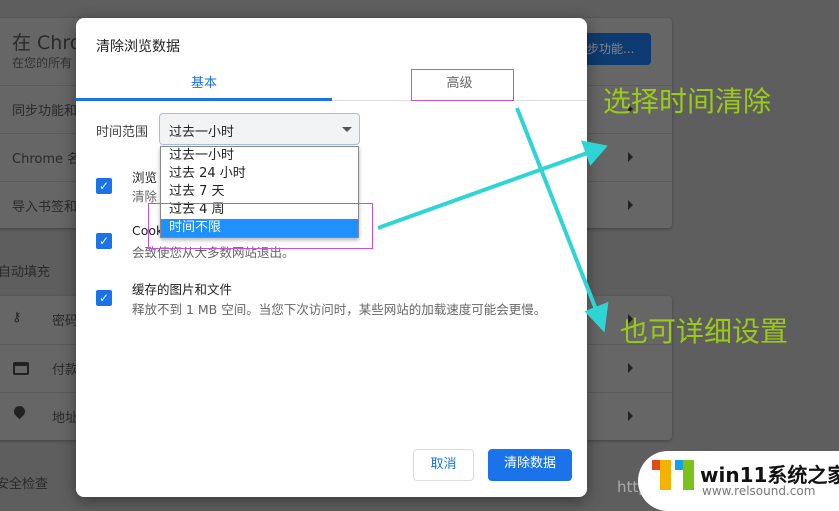 This screenshot has height=511, width=839. I want to click on watermark-site: www.relsound.com, so click(759, 491).